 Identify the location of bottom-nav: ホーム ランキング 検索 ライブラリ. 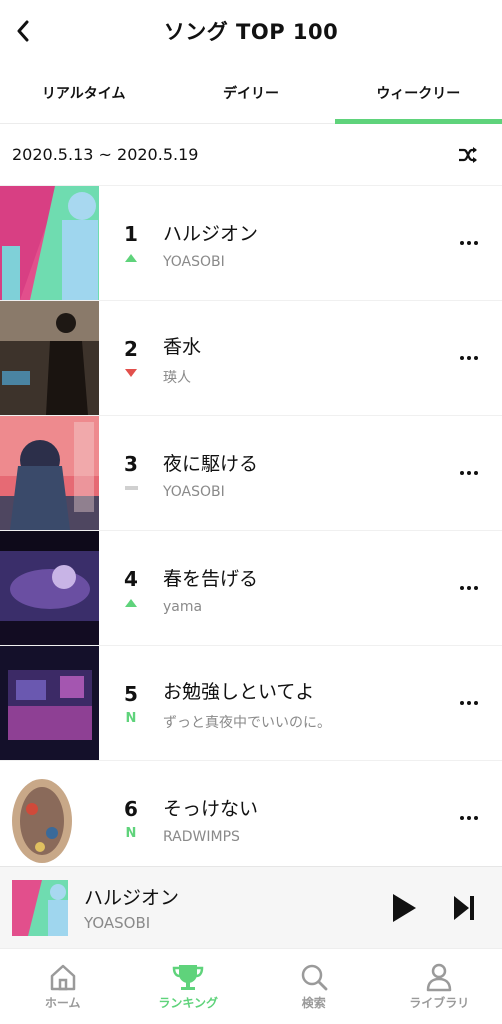
(251, 986).